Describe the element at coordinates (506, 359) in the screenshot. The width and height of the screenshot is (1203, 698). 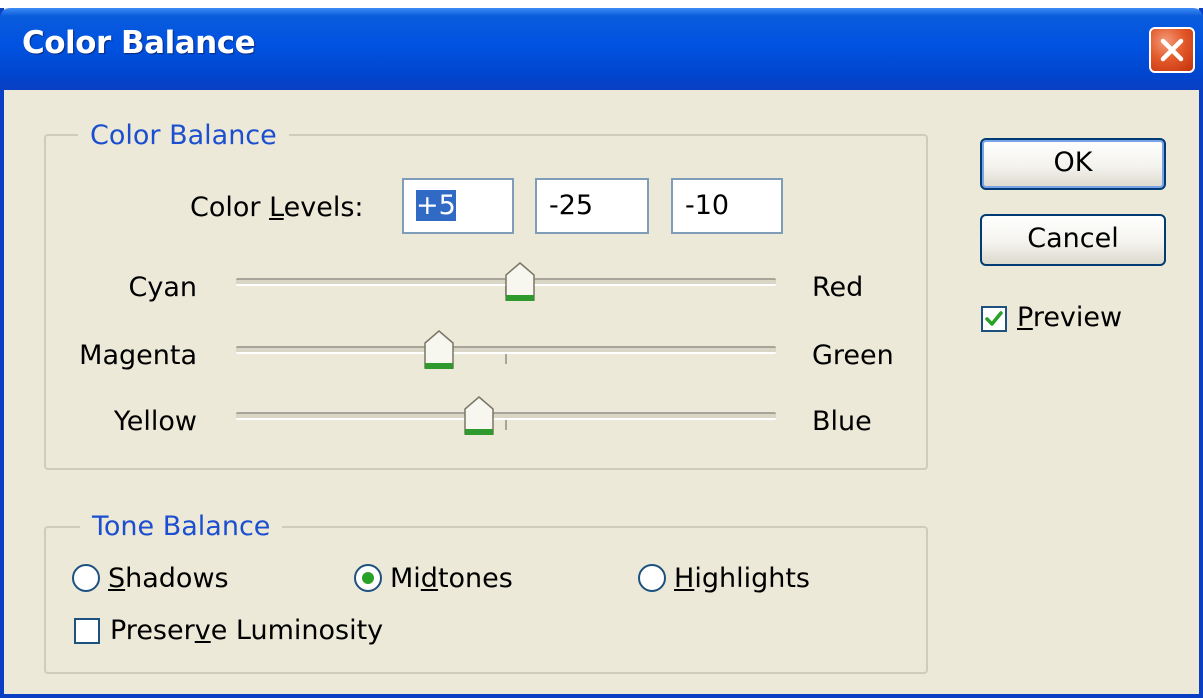
I see `magenta-green-slider-center-tick` at that location.